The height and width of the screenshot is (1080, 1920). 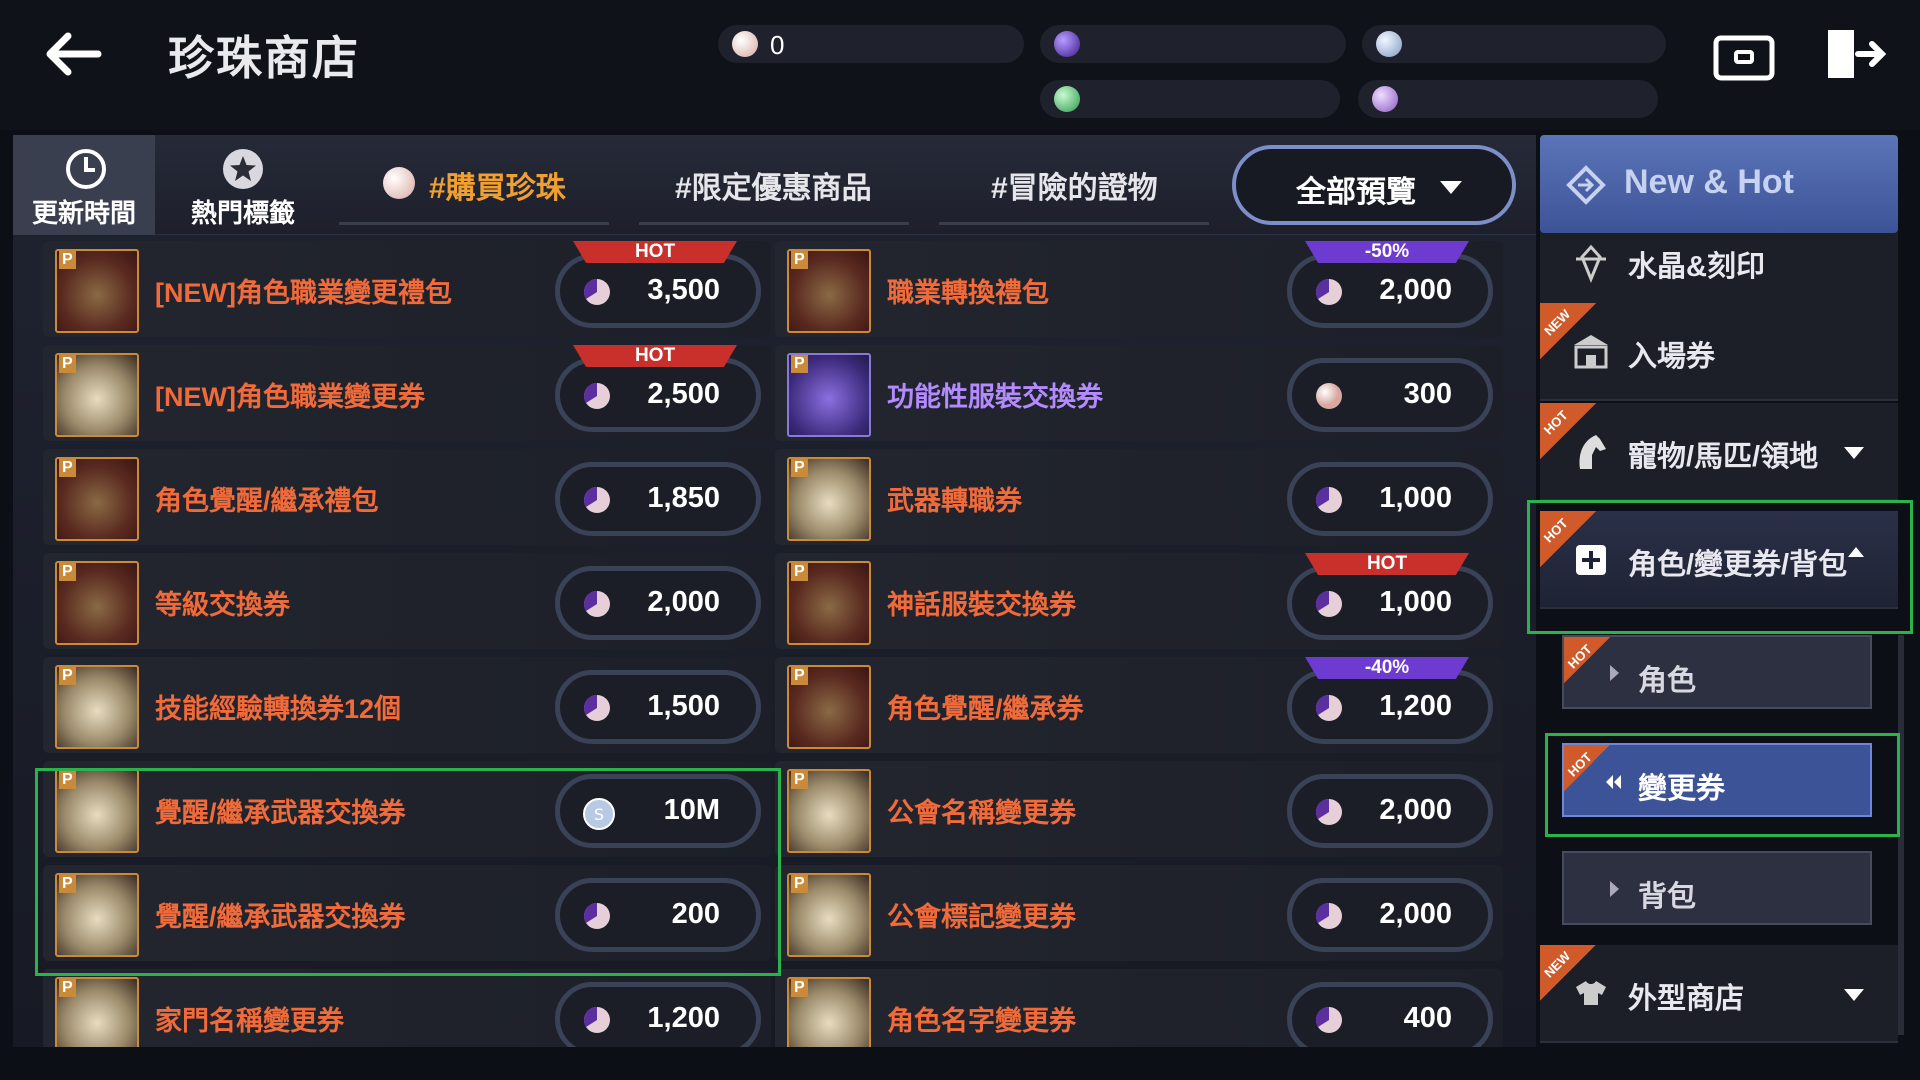 What do you see at coordinates (1390, 1014) in the screenshot?
I see `price-button: 400` at bounding box center [1390, 1014].